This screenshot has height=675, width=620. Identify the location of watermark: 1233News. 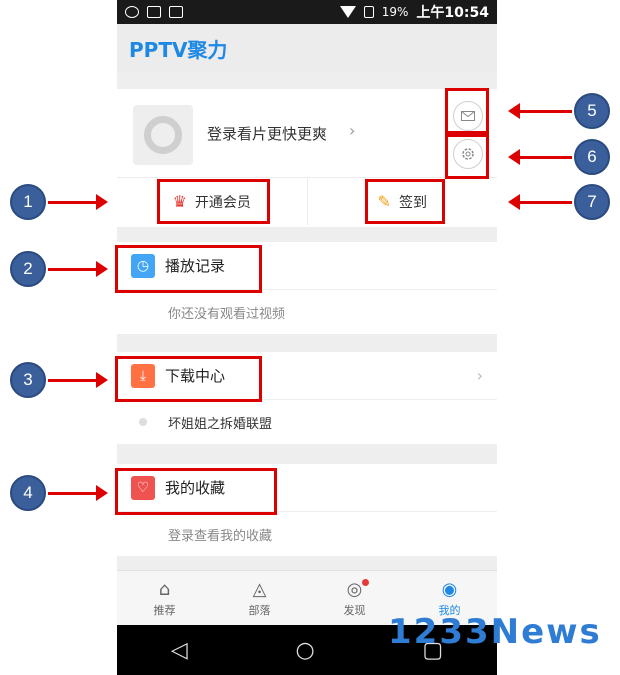
(495, 632).